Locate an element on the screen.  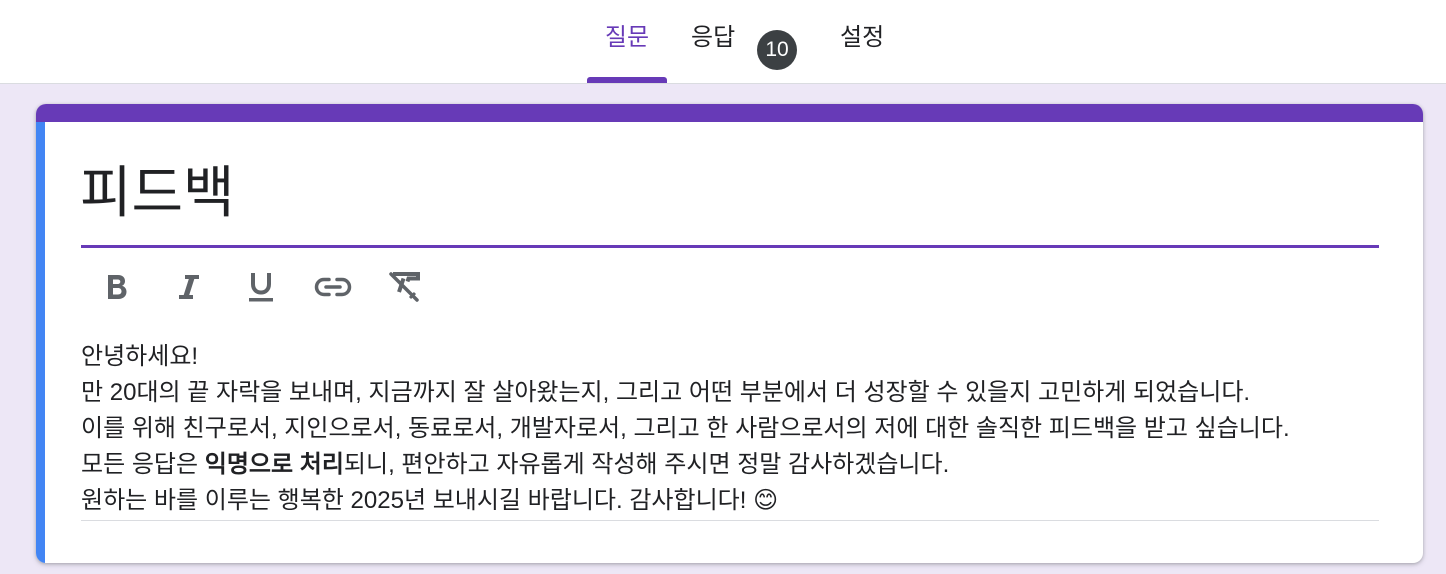
underline-button is located at coordinates (261, 287).